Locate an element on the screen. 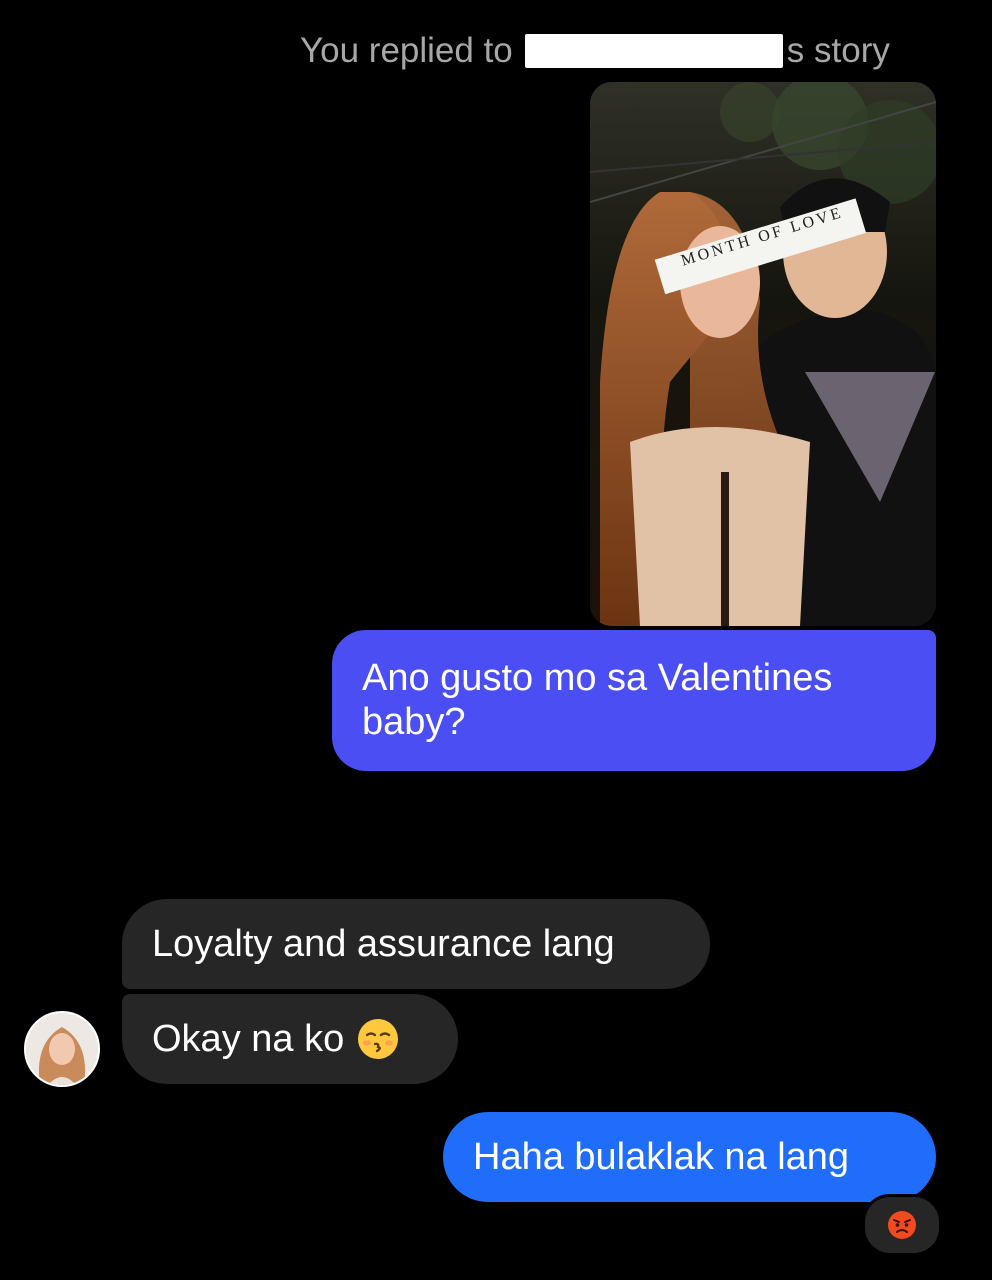 This screenshot has height=1280, width=992. incoming-message-bubble: Okay na ko is located at coordinates (290, 1039).